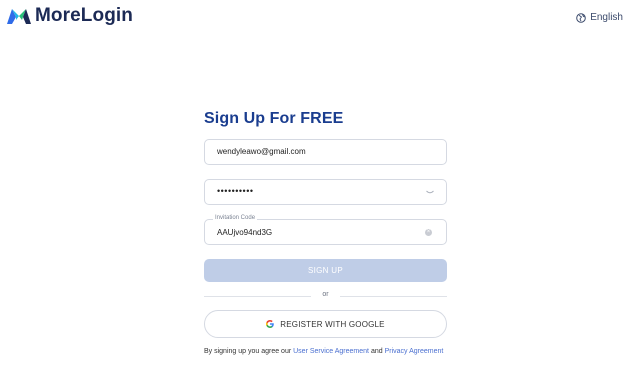 Image resolution: width=640 pixels, height=378 pixels. Describe the element at coordinates (377, 351) in the screenshot. I see `terms-middle: and` at that location.